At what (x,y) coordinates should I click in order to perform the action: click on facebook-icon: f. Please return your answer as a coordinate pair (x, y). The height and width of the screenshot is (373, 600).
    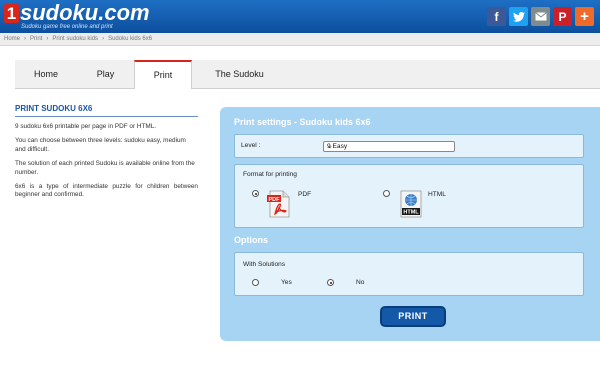
    Looking at the image, I should click on (496, 16).